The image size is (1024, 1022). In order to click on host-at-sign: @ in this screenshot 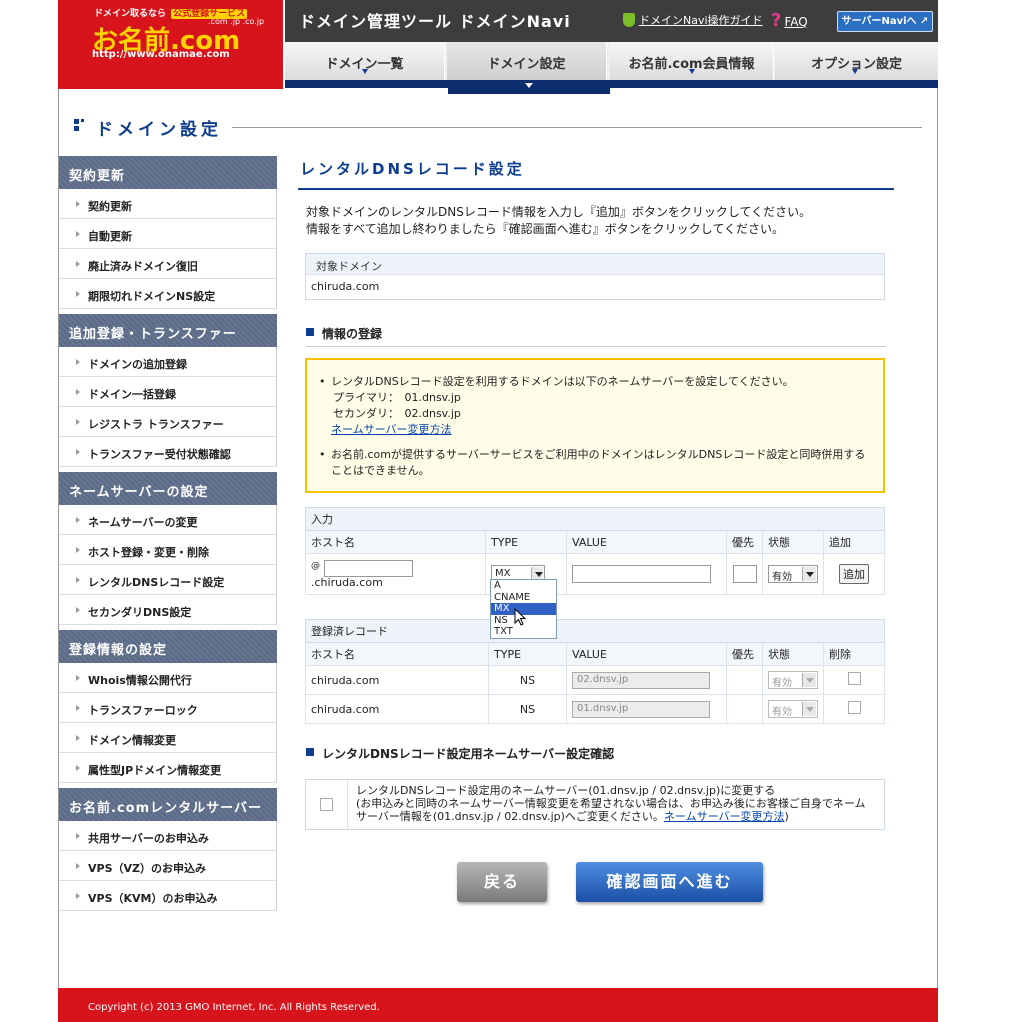, I will do `click(315, 565)`.